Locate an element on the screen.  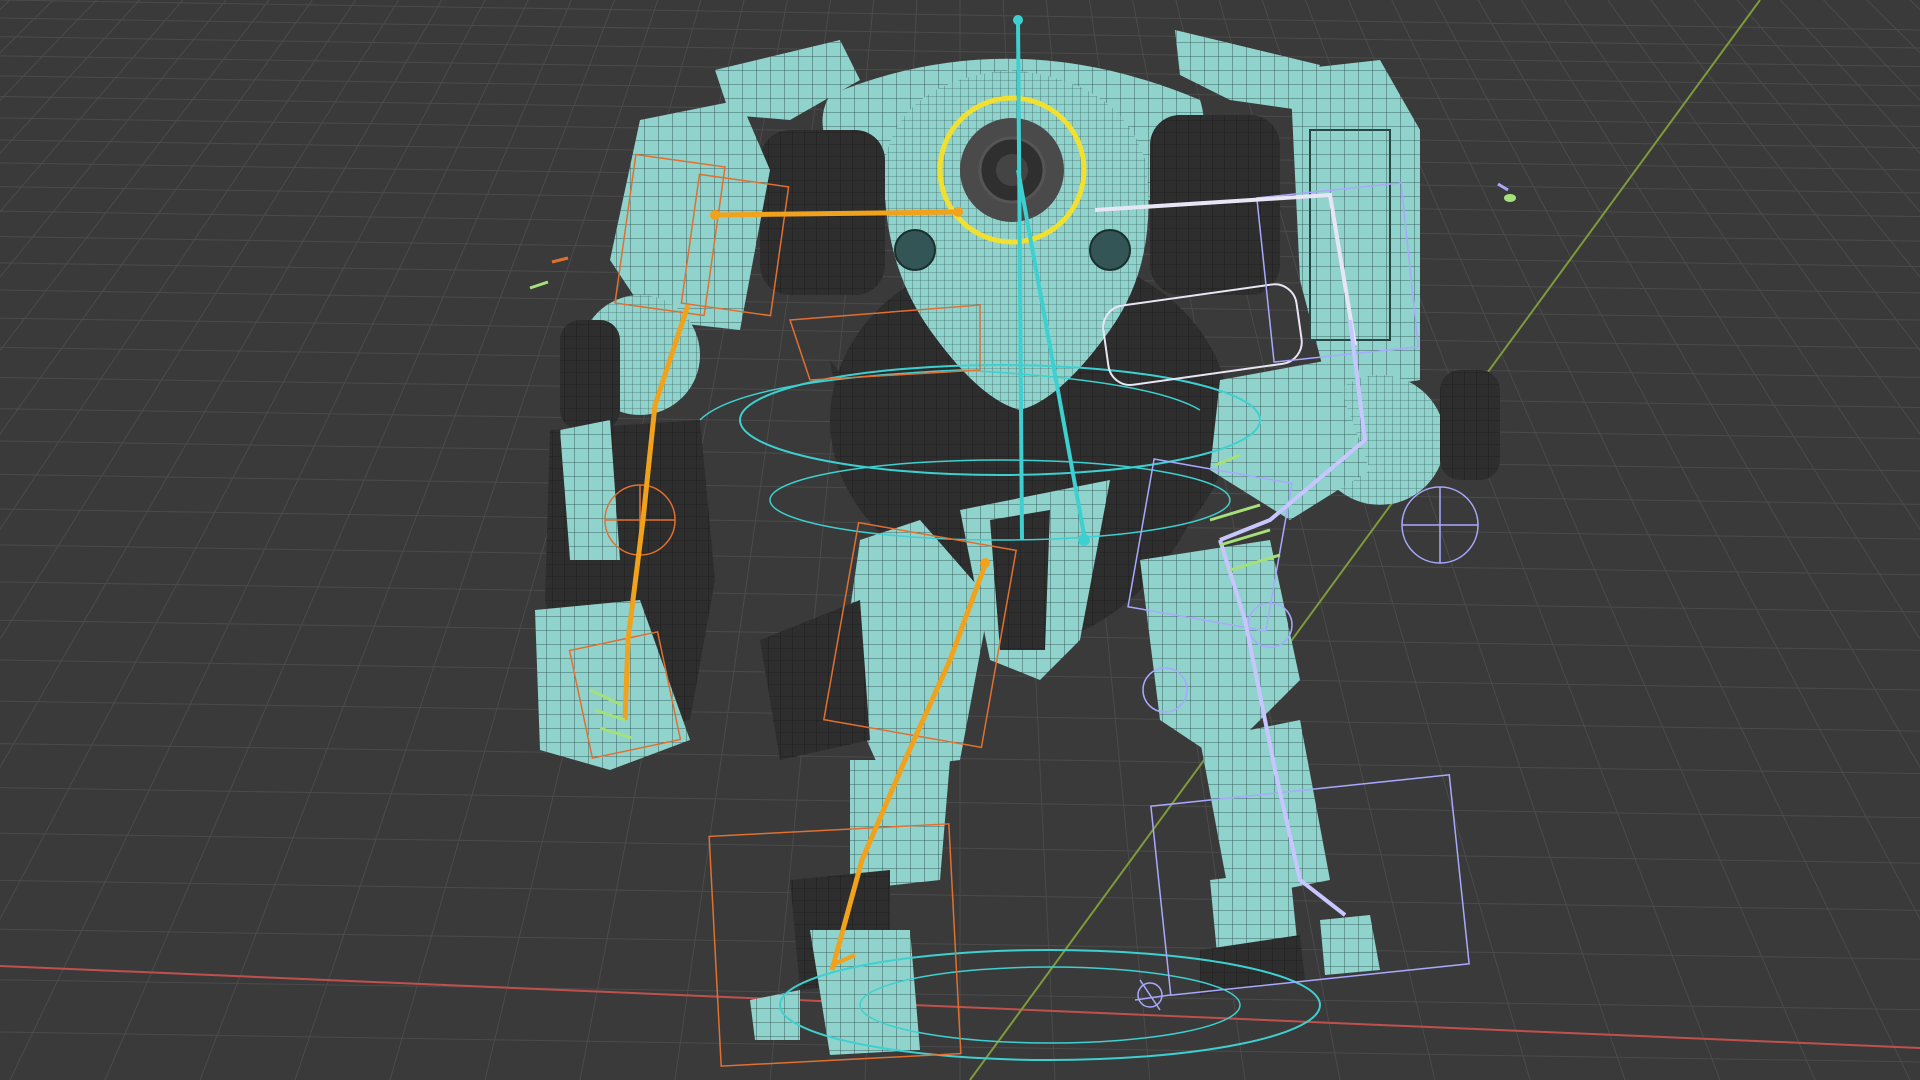
foot-pivot-gizmo is located at coordinates (1152, 995).